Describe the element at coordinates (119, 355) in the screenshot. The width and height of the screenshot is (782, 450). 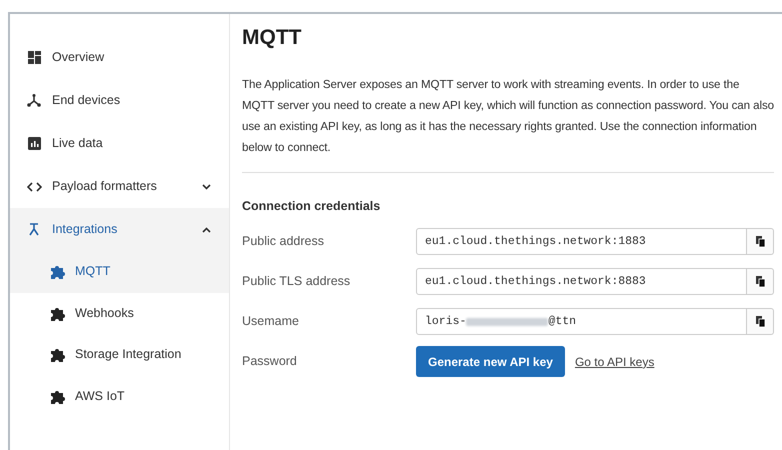
I see `sidebar-subitem: Storage Integration` at that location.